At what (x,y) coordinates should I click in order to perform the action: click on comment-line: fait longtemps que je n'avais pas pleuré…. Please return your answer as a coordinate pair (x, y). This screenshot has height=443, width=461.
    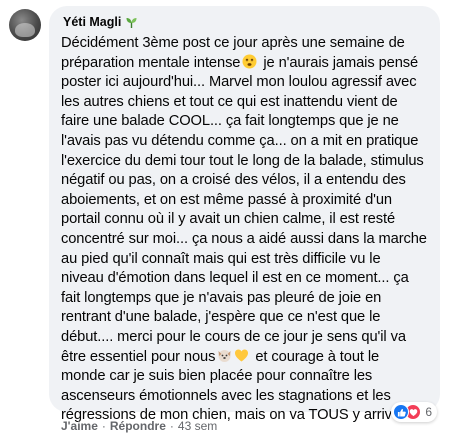
    Looking at the image, I should click on (221, 297).